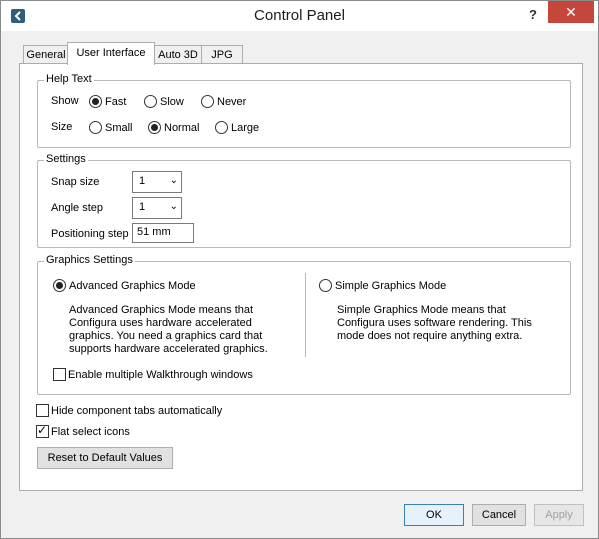 This screenshot has height=539, width=599. Describe the element at coordinates (154, 232) in the screenshot. I see `positioning-step-value: 51 mm` at that location.